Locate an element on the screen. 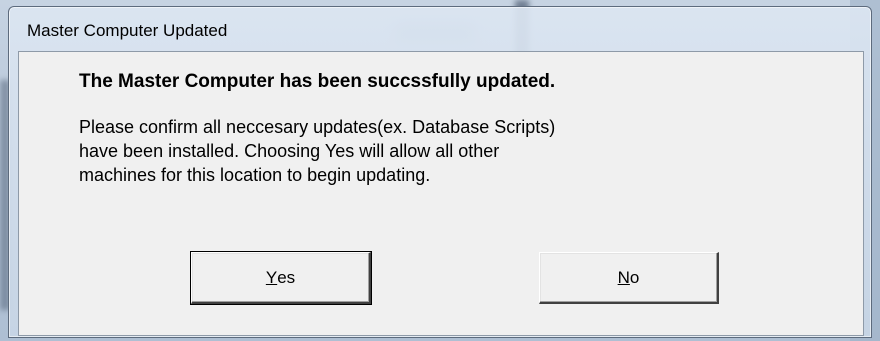  no-button-label-rest: o is located at coordinates (634, 277).